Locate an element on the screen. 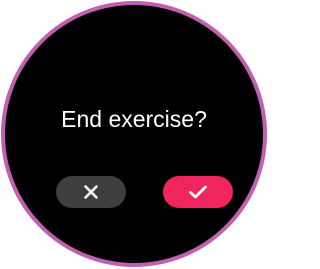  confirm-button is located at coordinates (198, 192).